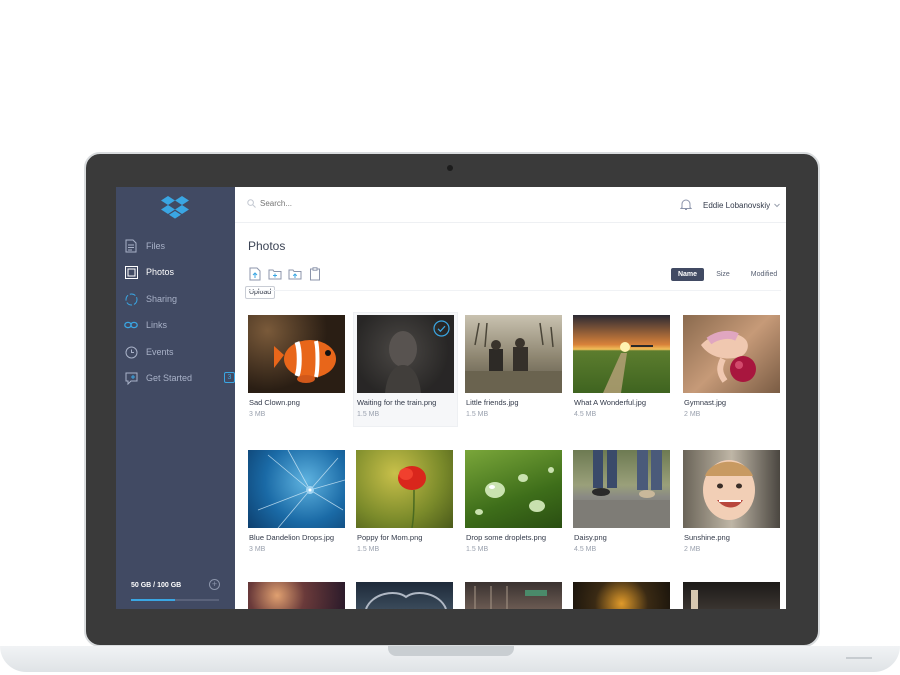  What do you see at coordinates (131, 378) in the screenshot?
I see `get-started-icon` at bounding box center [131, 378].